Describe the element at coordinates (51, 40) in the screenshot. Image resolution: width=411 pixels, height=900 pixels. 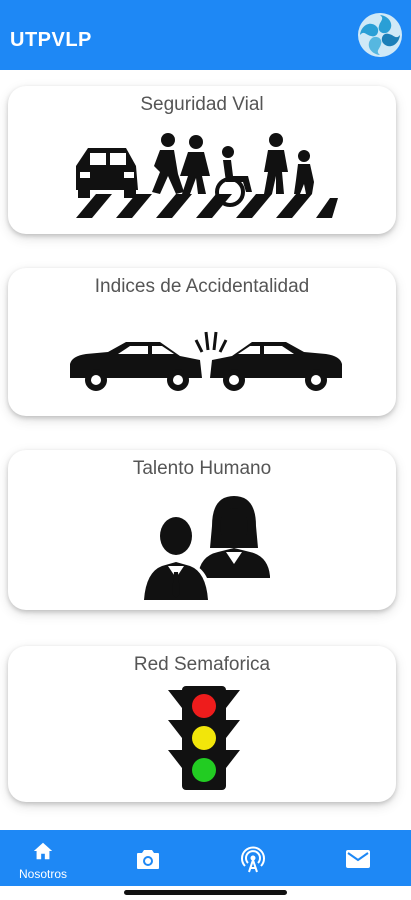
I see `app-title: UTPVLP` at that location.